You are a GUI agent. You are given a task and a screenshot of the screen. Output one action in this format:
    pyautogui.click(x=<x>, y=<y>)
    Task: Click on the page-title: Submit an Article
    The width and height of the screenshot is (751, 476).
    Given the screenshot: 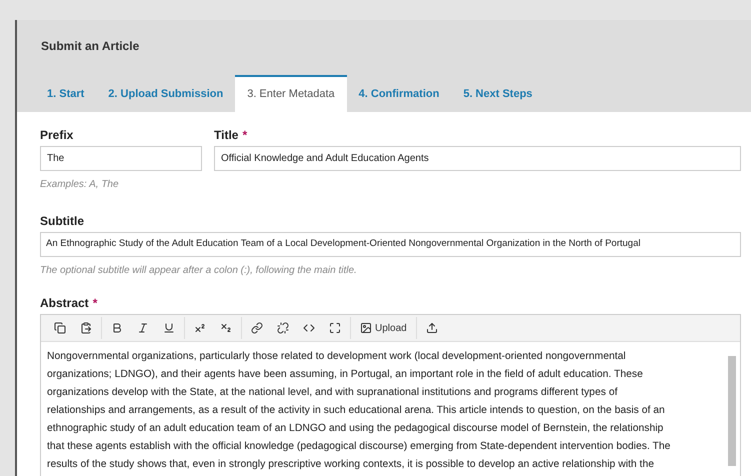 What is the action you would take?
    pyautogui.click(x=90, y=46)
    